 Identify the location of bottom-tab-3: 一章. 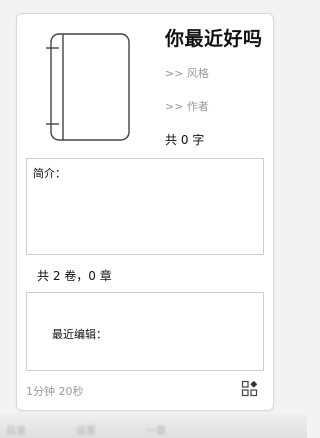
(156, 429).